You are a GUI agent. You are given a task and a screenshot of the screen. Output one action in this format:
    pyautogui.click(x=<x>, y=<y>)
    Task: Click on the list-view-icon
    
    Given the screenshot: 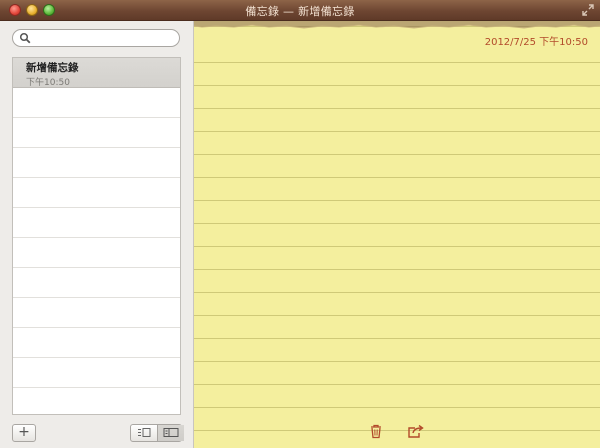 What is the action you would take?
    pyautogui.click(x=144, y=432)
    